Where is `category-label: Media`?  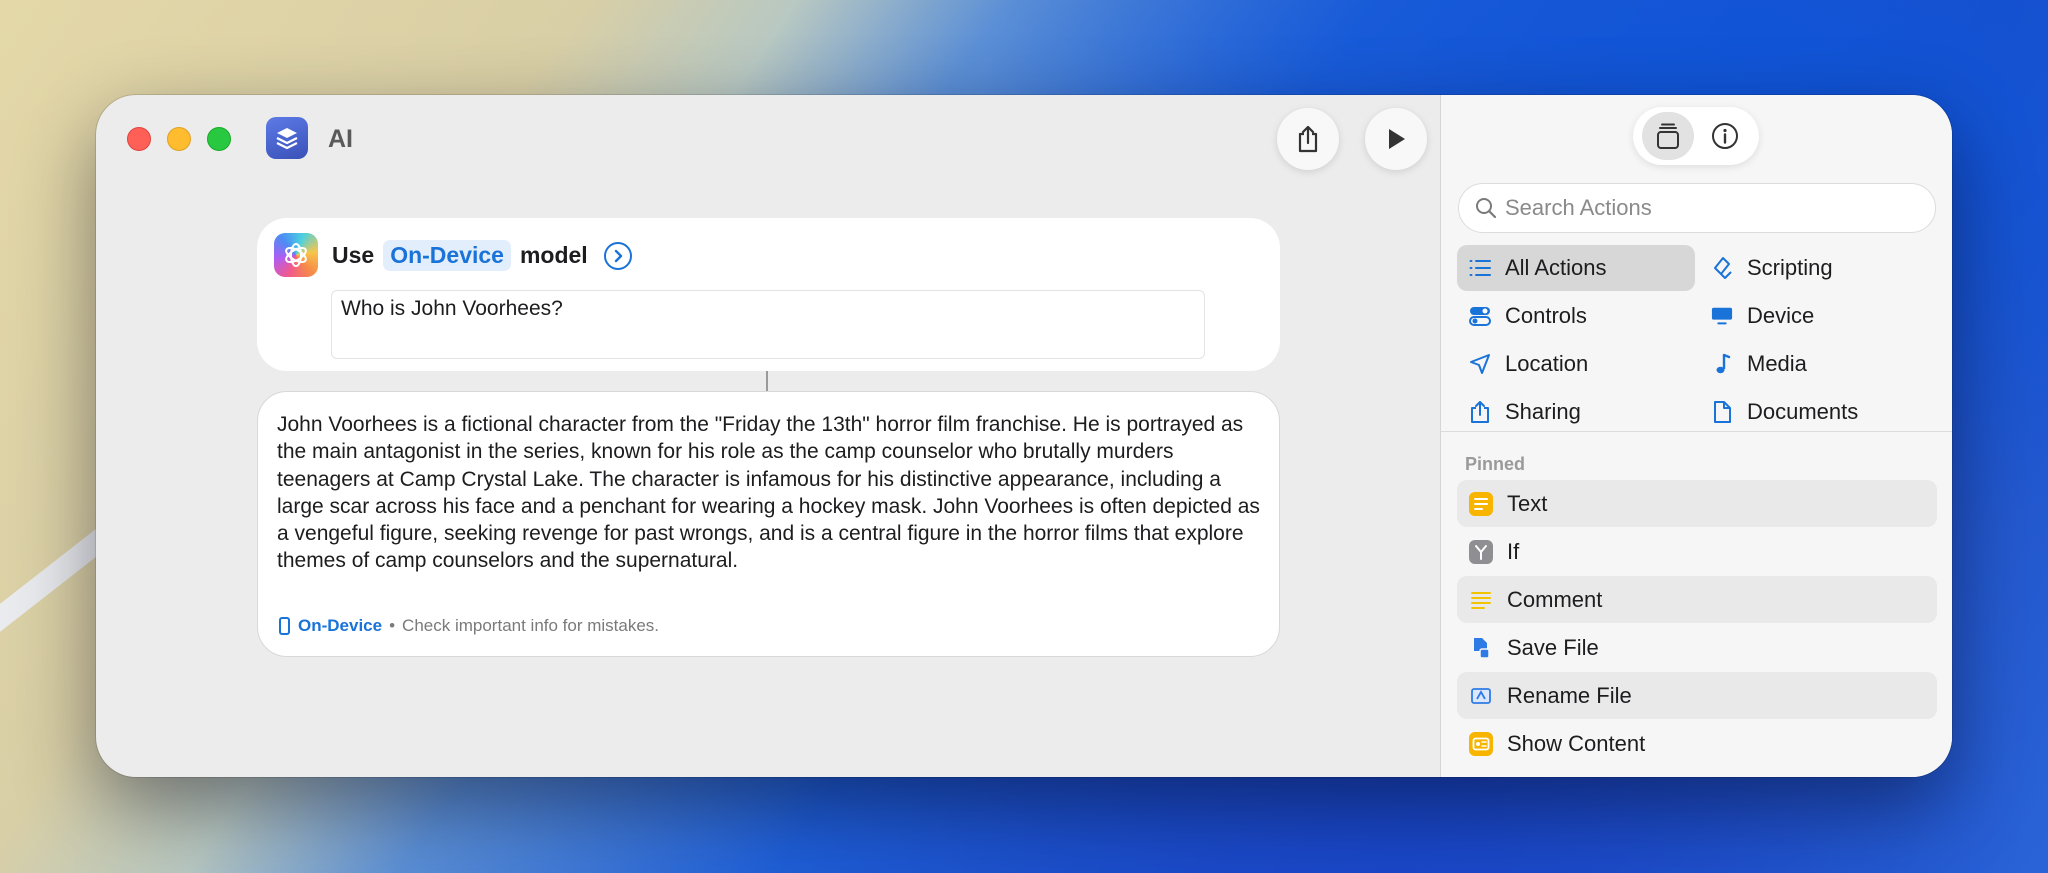
category-label: Media is located at coordinates (1777, 363).